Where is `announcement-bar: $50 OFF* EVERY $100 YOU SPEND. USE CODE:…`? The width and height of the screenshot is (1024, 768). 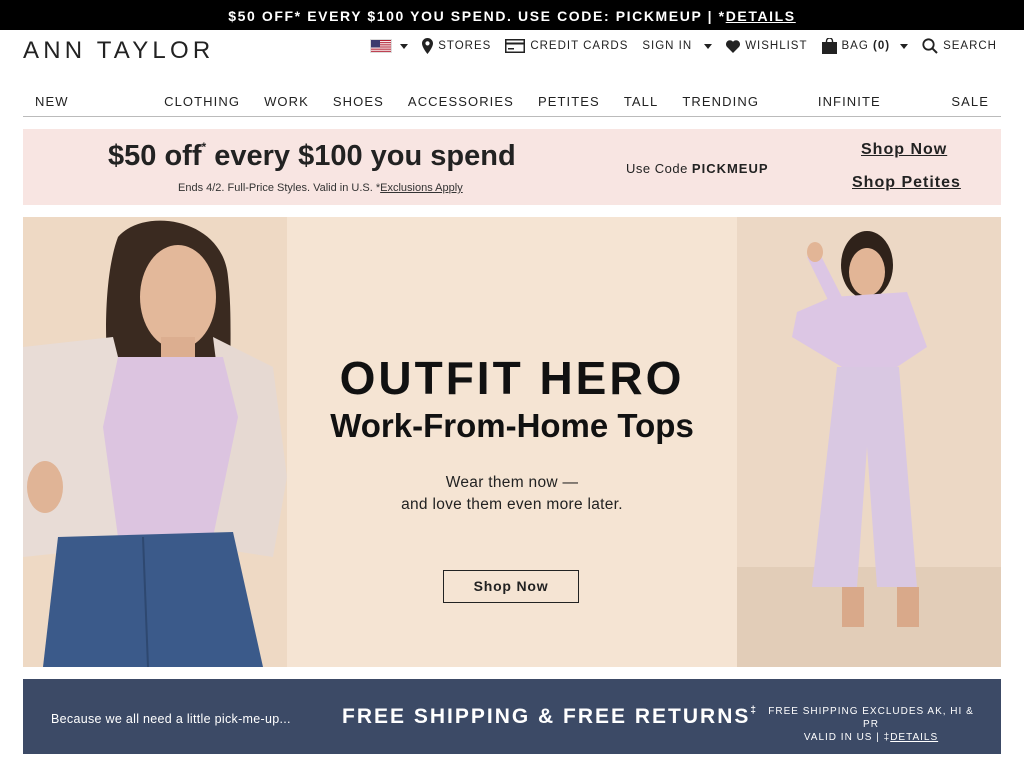
announcement-bar: $50 OFF* EVERY $100 YOU SPEND. USE CODE:… is located at coordinates (512, 15).